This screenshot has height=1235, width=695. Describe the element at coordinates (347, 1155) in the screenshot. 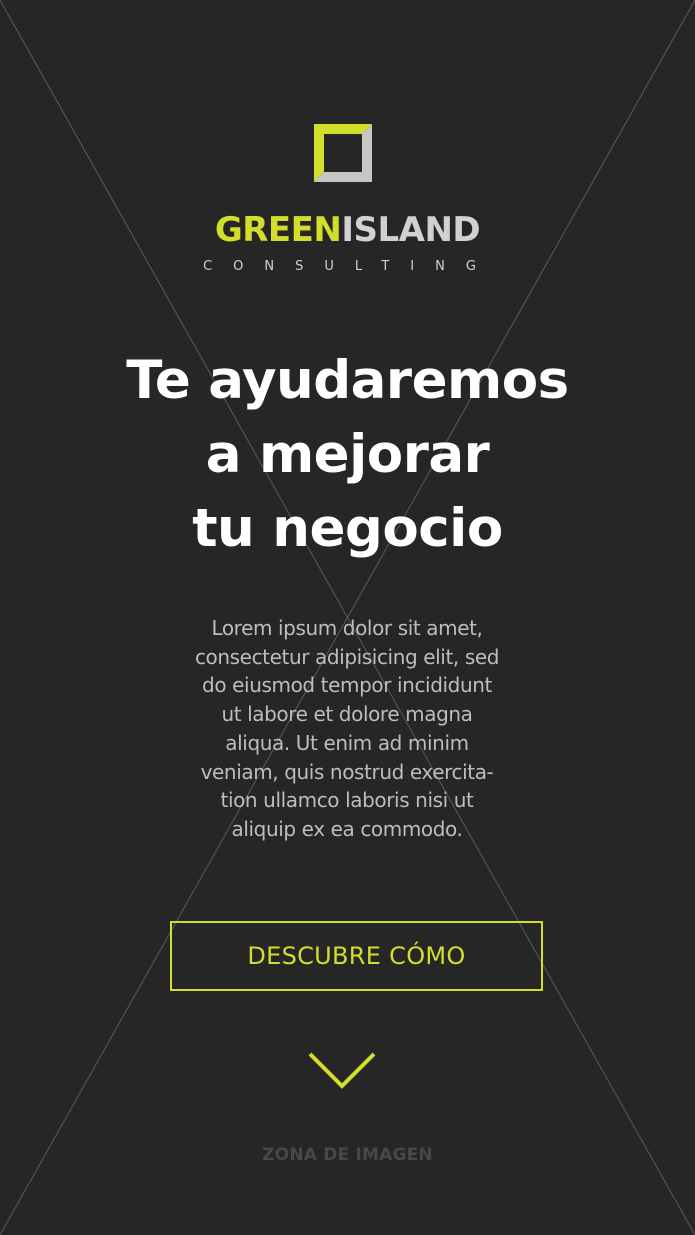

I see `image-zone-label: ZONA DE IMAGEN` at that location.